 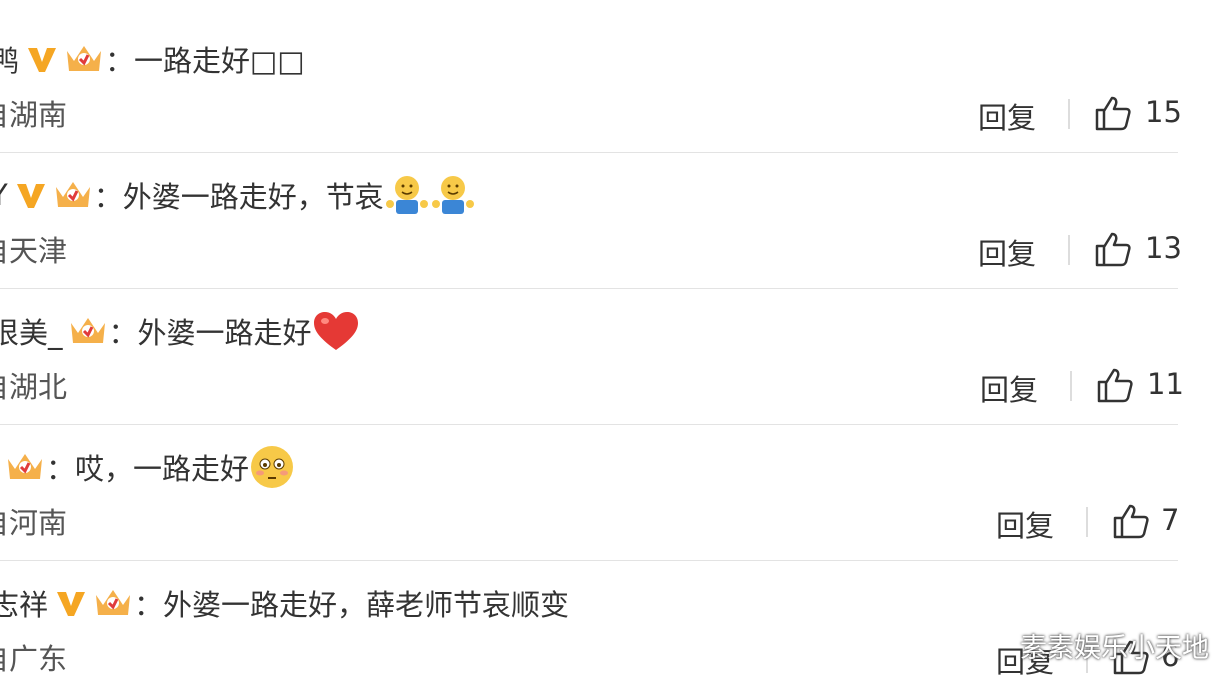 I want to click on heart-emoji-icon, so click(x=335, y=331).